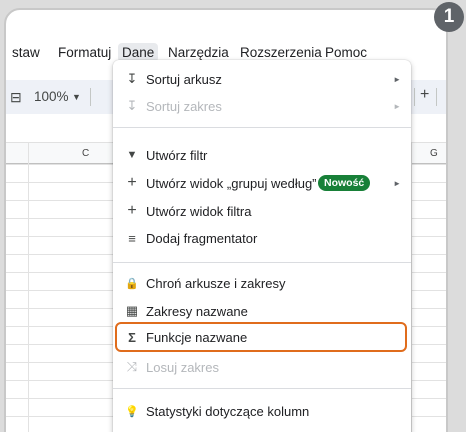  I want to click on lock-icon: 🔒, so click(132, 283).